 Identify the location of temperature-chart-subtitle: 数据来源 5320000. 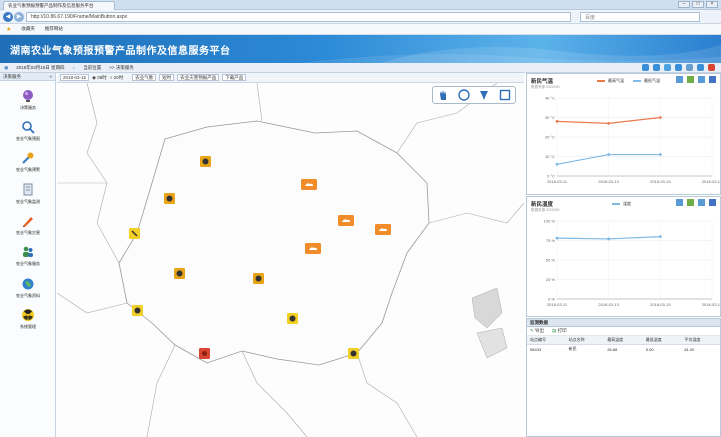
(545, 87).